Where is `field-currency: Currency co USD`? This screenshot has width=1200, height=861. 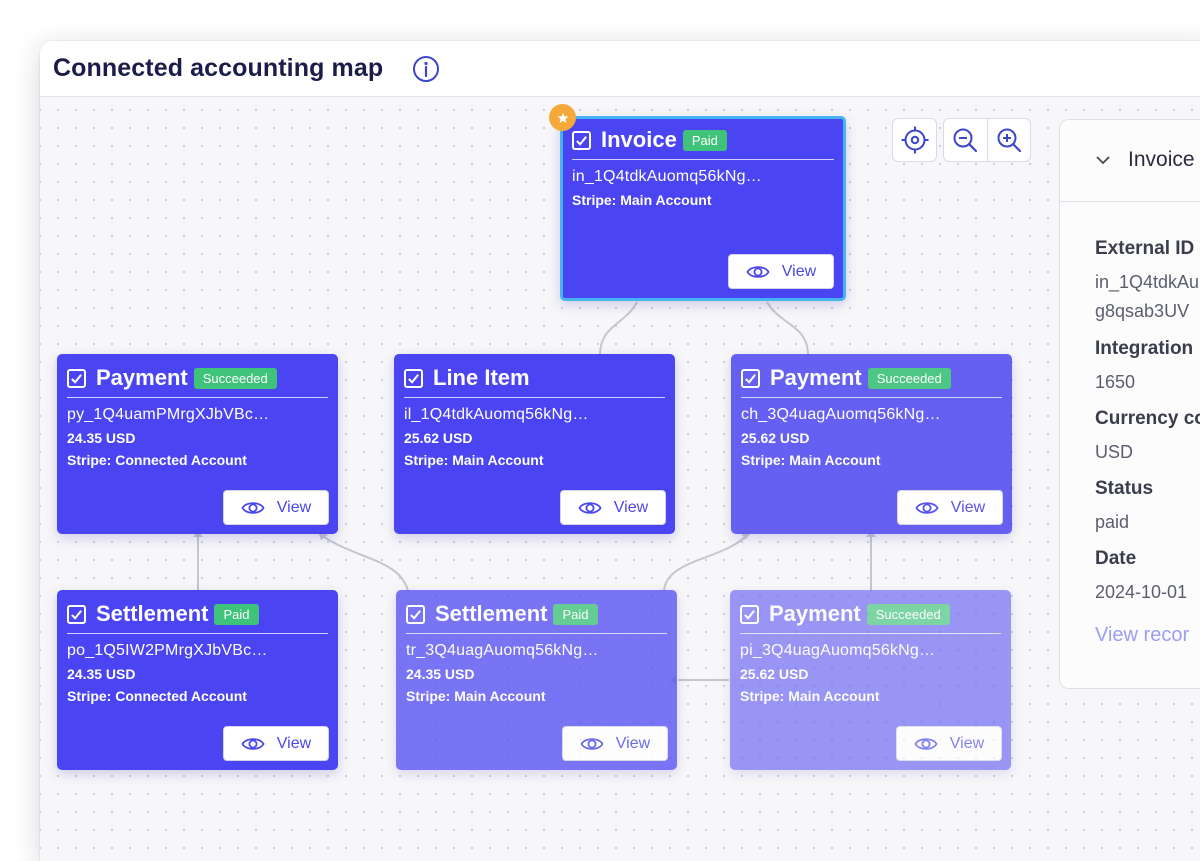
field-currency: Currency co USD is located at coordinates (1147, 437).